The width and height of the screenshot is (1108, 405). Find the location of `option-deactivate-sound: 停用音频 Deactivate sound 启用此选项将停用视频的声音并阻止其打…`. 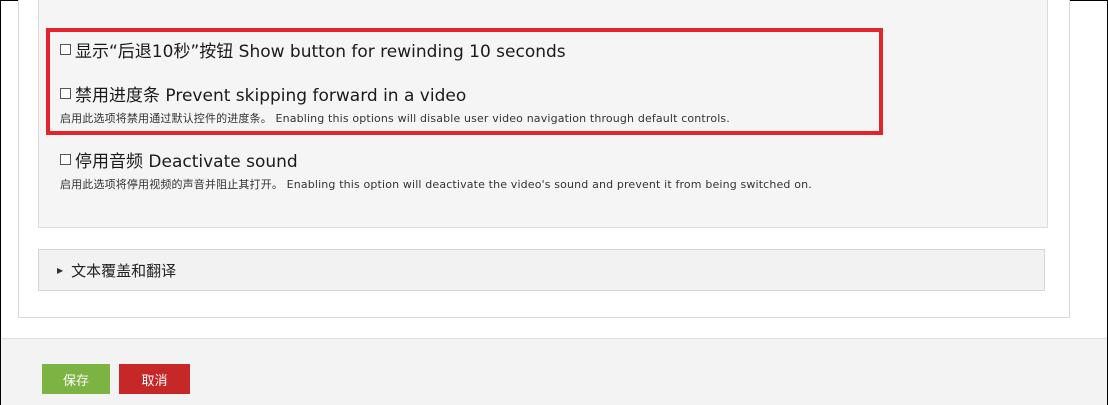

option-deactivate-sound: 停用音频 Deactivate sound 启用此选项将停用视频的声音并阻止其打… is located at coordinates (436, 169).